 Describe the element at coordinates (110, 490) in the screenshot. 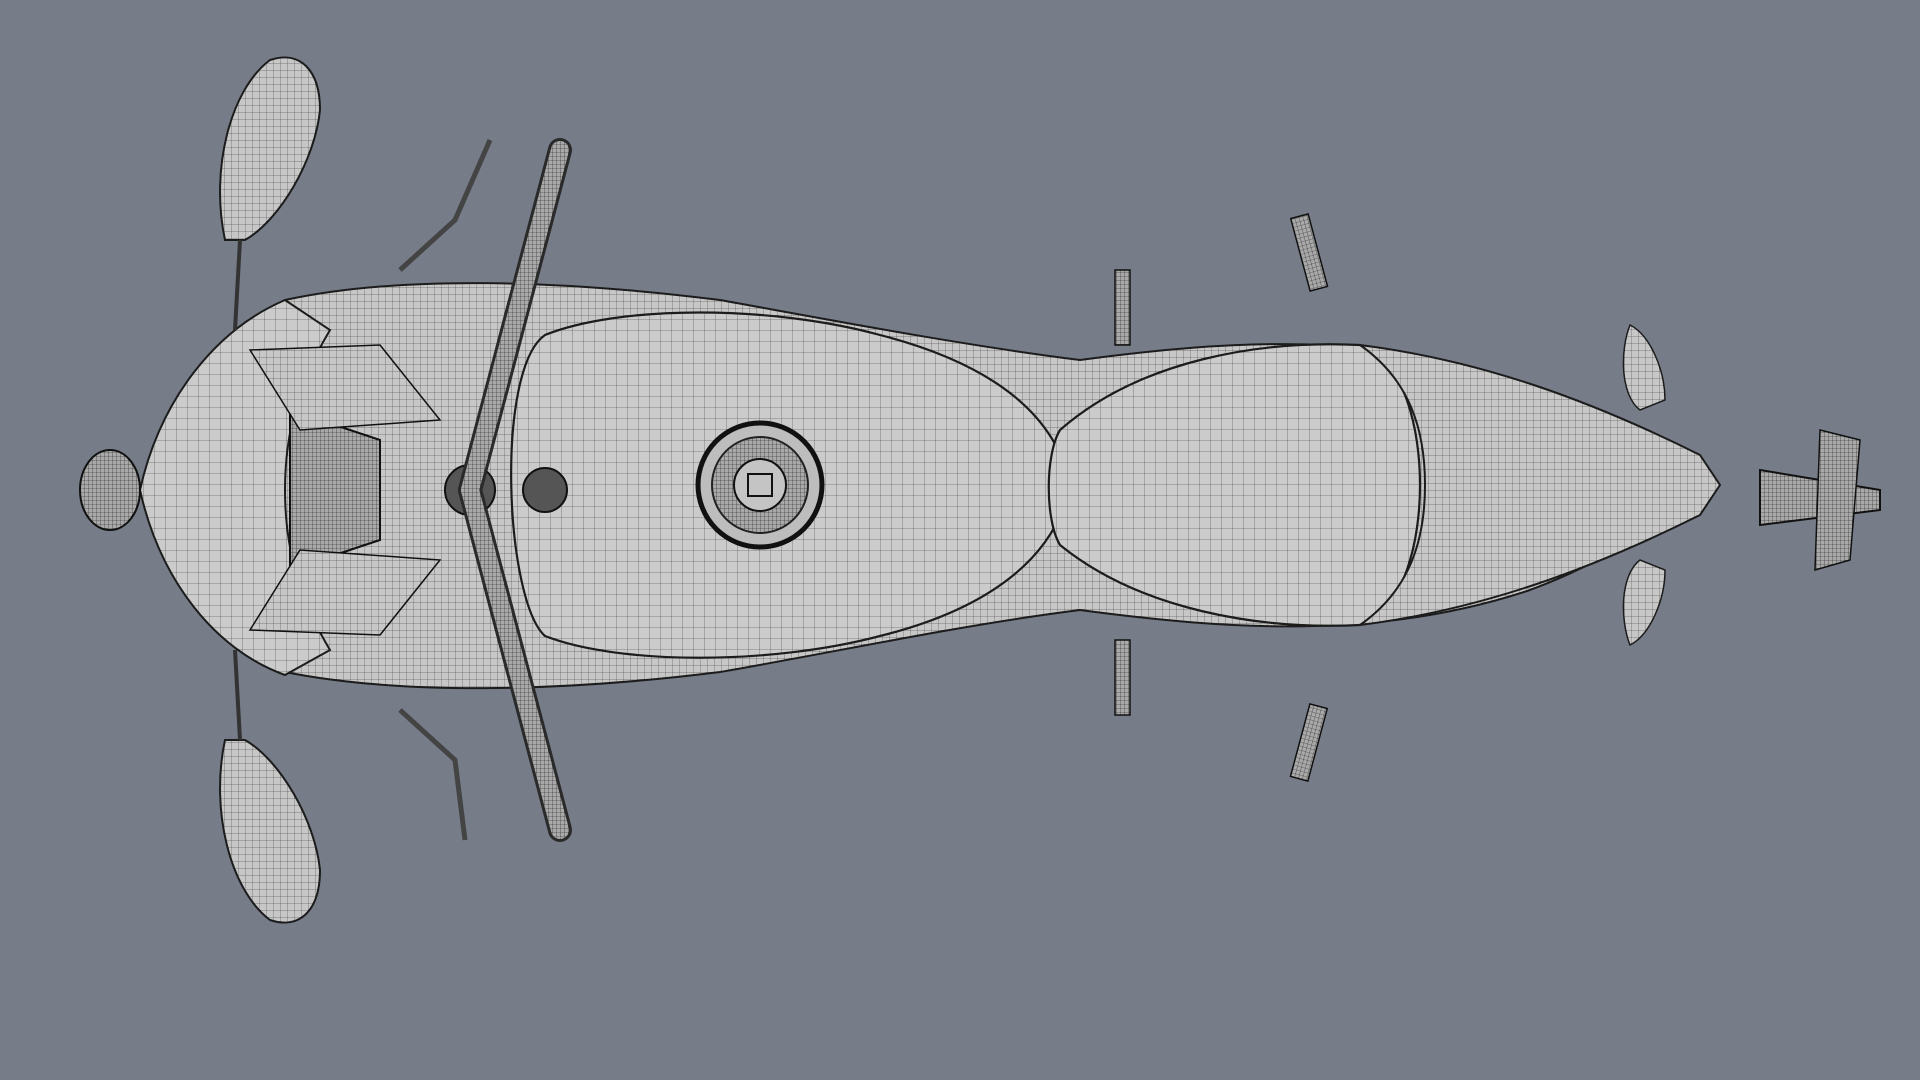

I see `front-wheel` at that location.